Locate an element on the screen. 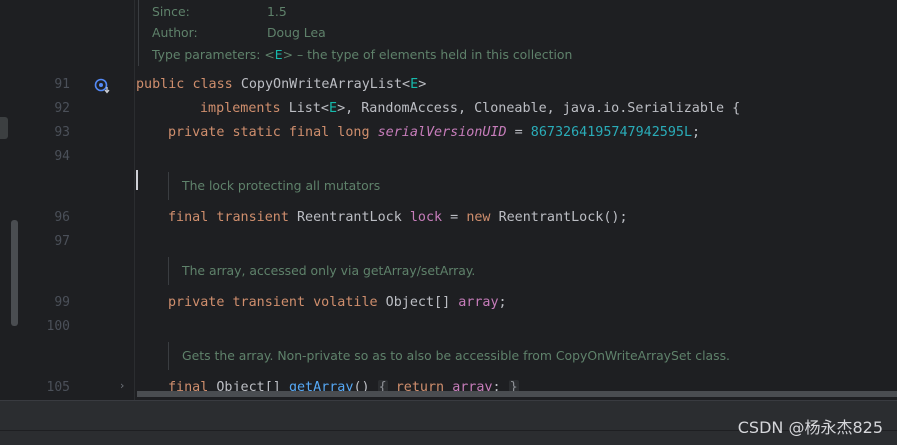  javadoc-since-label: Since: is located at coordinates (171, 11).